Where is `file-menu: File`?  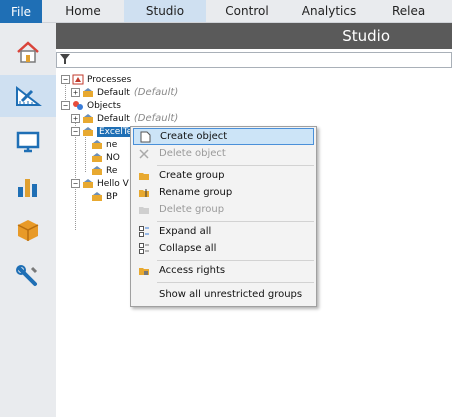
file-menu: File is located at coordinates (21, 11).